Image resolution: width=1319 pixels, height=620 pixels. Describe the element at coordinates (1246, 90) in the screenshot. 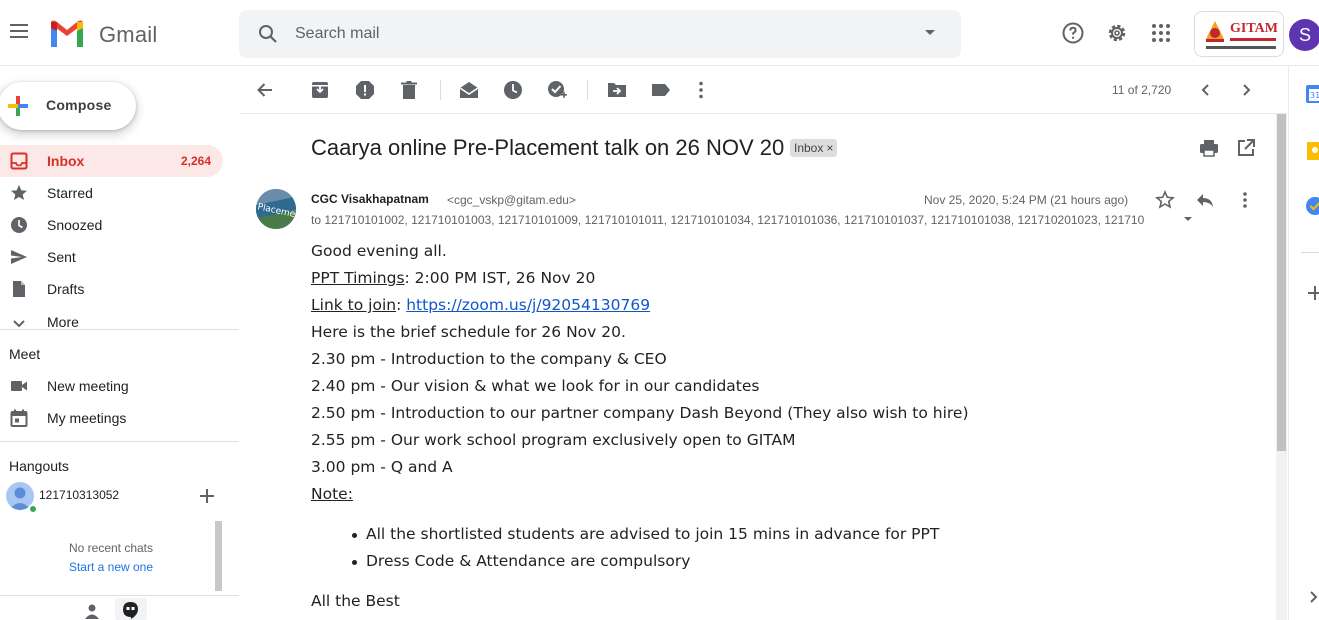

I see `newer-chevron-right-icon` at that location.